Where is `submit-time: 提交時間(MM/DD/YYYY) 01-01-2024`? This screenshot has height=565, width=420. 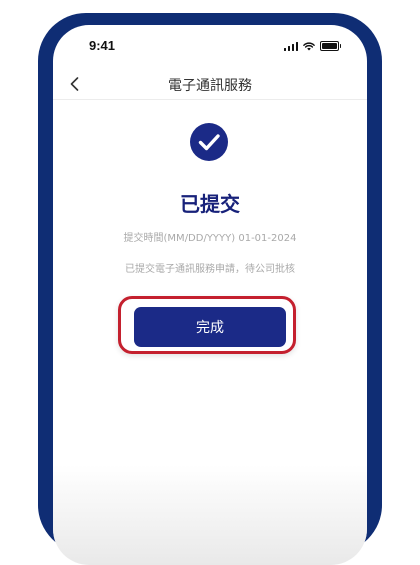 submit-time: 提交時間(MM/DD/YYYY) 01-01-2024 is located at coordinates (210, 238).